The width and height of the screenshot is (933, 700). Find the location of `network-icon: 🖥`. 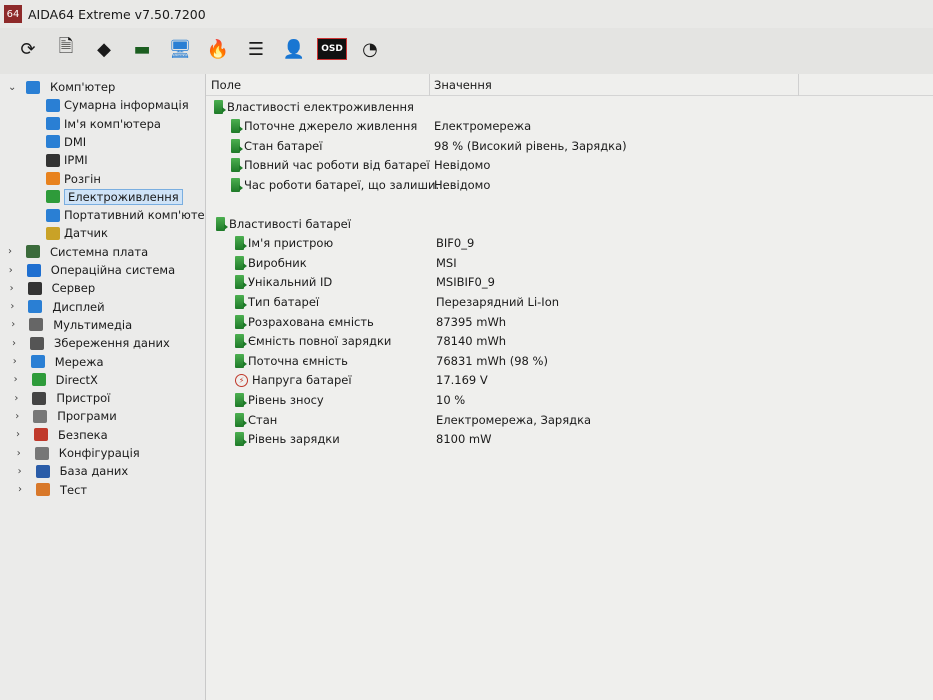

network-icon: 🖥 is located at coordinates (180, 49).